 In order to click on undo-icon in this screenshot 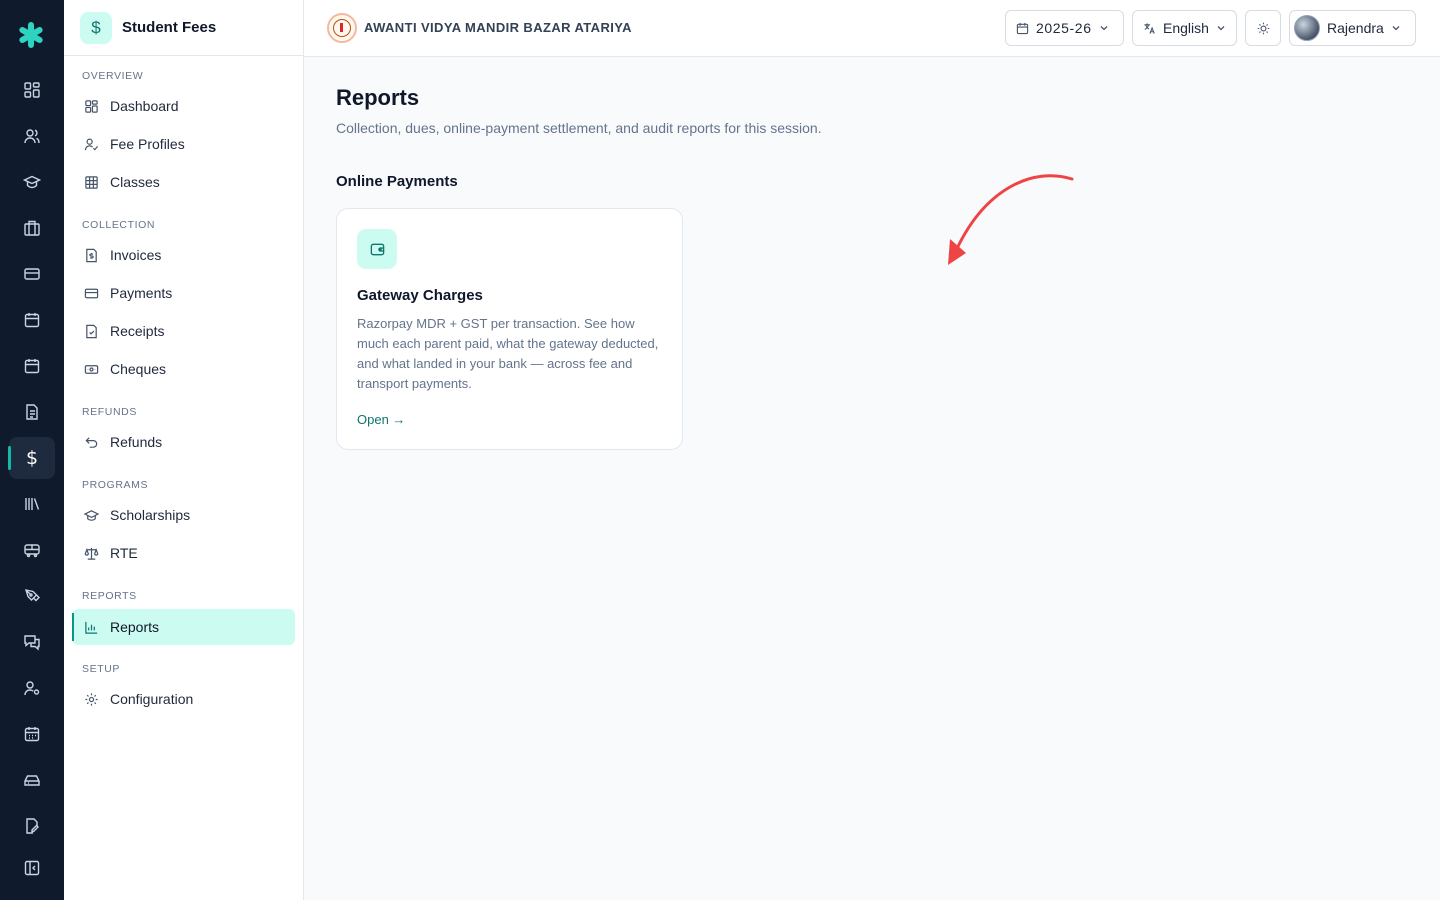, I will do `click(91, 442)`.